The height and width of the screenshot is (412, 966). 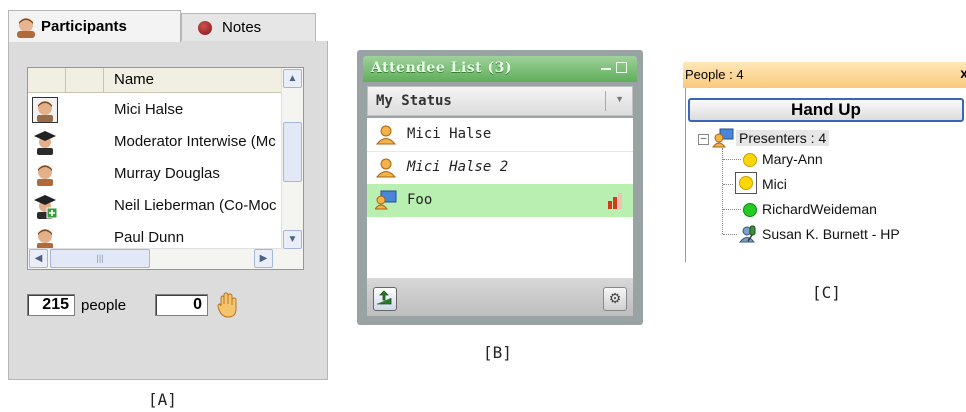 I want to click on chevron-up-icon: ▲, so click(x=292, y=78).